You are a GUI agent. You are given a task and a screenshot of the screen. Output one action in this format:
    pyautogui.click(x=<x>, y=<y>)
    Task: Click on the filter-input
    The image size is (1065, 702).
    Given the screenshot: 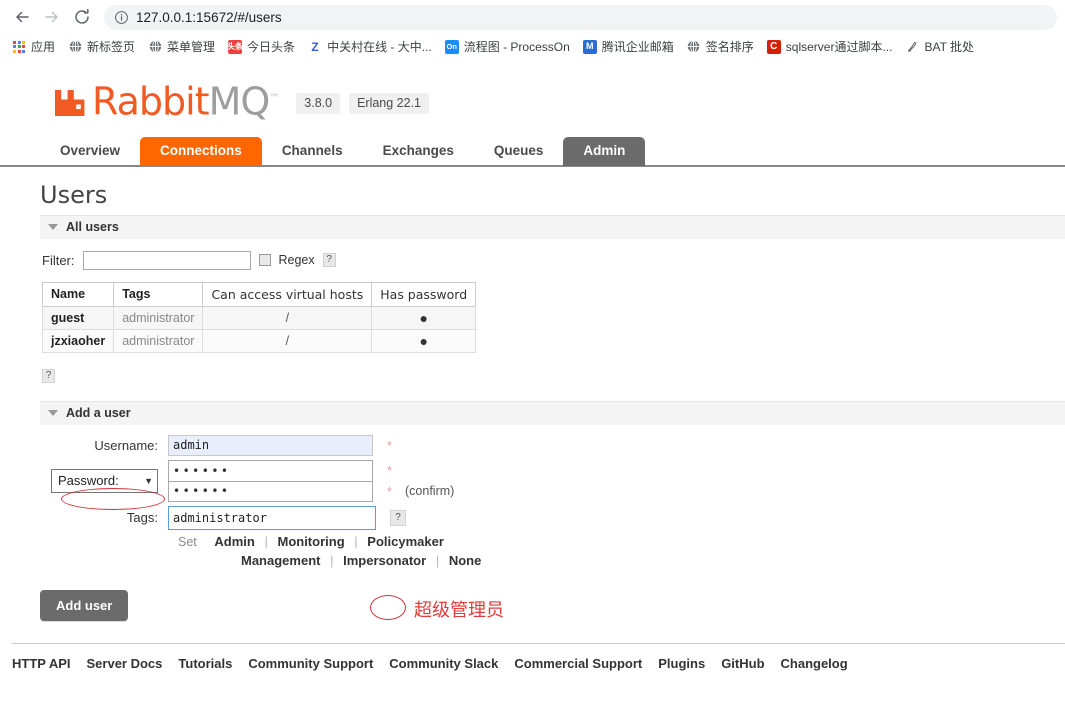 What is the action you would take?
    pyautogui.click(x=166, y=260)
    